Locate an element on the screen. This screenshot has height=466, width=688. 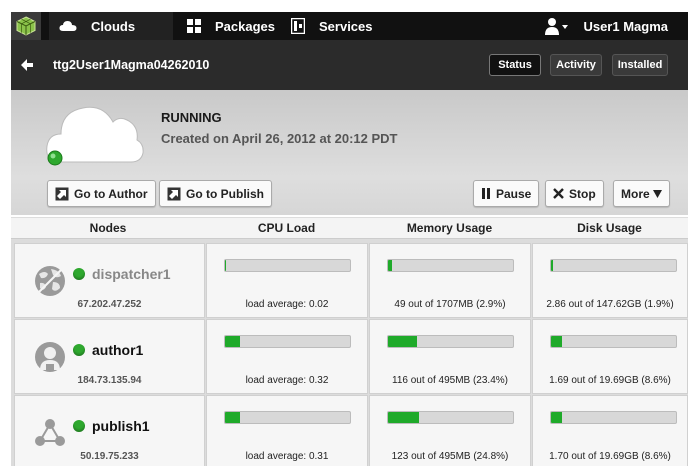
disk-cell: 1.70 out of 19.69GB (8.6%) is located at coordinates (610, 430).